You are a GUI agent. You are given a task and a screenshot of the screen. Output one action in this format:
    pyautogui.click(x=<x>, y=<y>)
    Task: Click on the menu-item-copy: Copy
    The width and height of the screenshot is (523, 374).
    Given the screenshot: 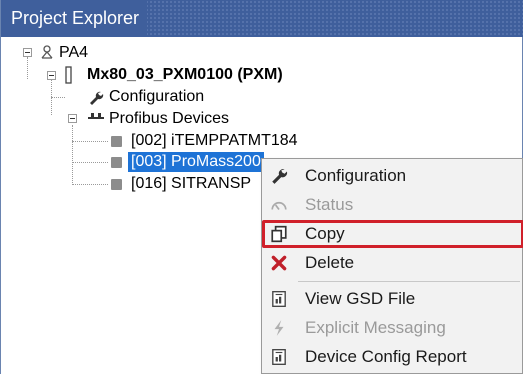 What is the action you would take?
    pyautogui.click(x=392, y=234)
    